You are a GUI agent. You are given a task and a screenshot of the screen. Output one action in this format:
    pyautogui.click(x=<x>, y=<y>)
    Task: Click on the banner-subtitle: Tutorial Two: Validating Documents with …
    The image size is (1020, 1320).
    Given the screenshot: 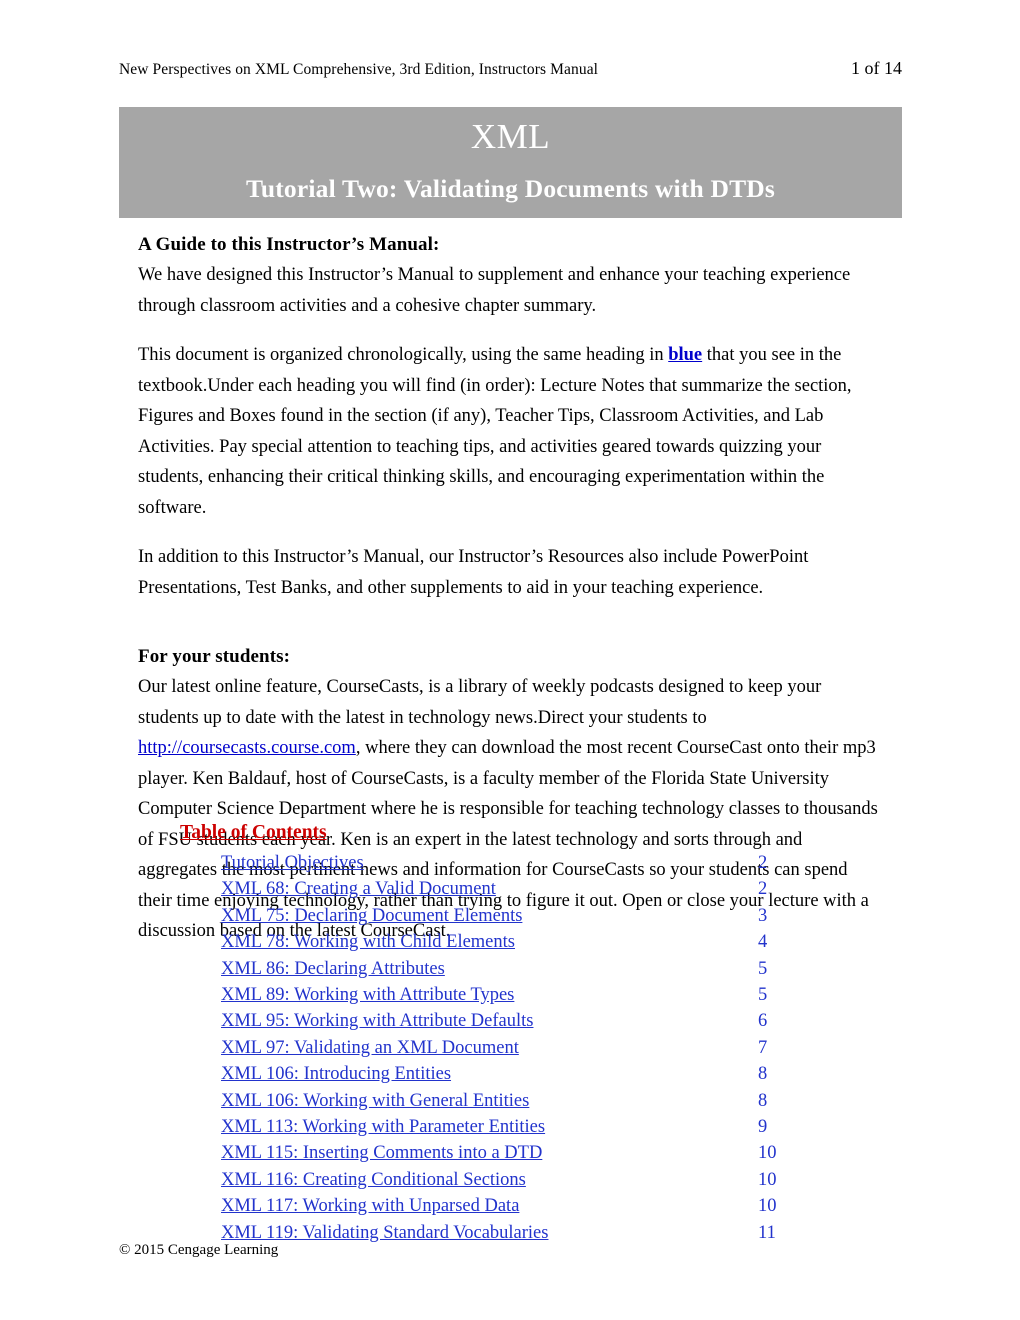 What is the action you would take?
    pyautogui.click(x=510, y=188)
    